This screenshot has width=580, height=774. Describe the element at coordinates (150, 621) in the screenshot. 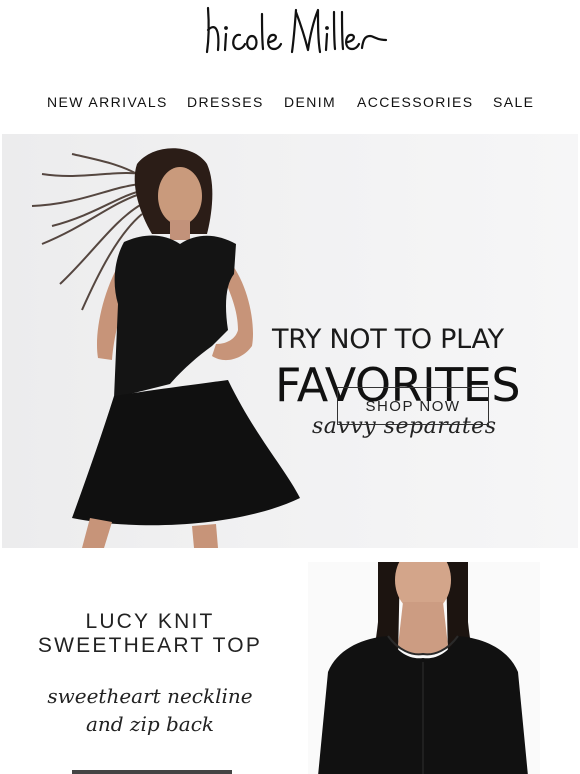

I see `product-title-line1: LUCY KNIT` at that location.